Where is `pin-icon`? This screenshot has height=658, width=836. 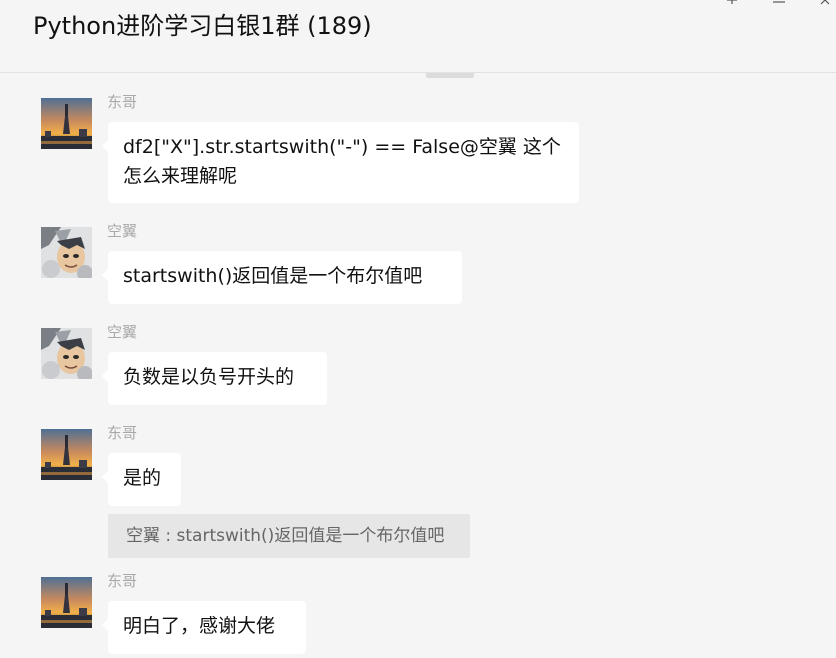
pin-icon is located at coordinates (732, 4).